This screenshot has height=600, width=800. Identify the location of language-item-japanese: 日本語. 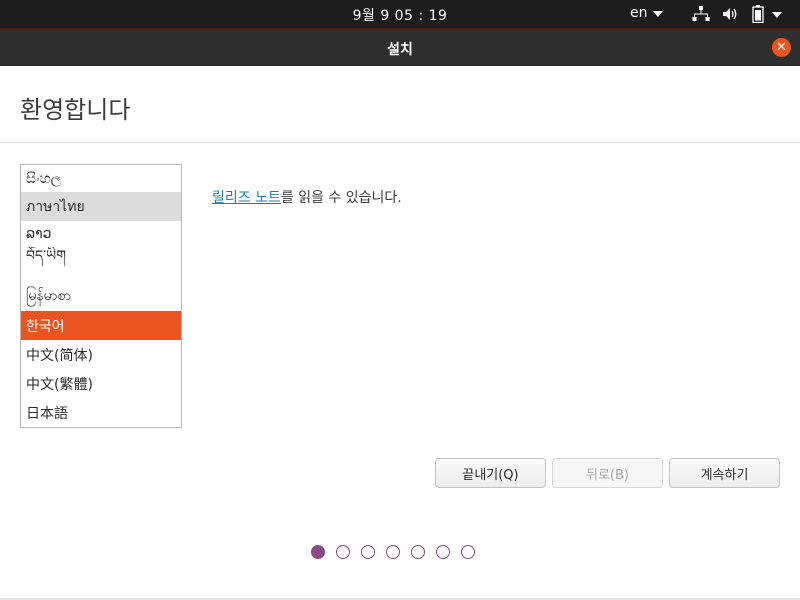
(101, 412).